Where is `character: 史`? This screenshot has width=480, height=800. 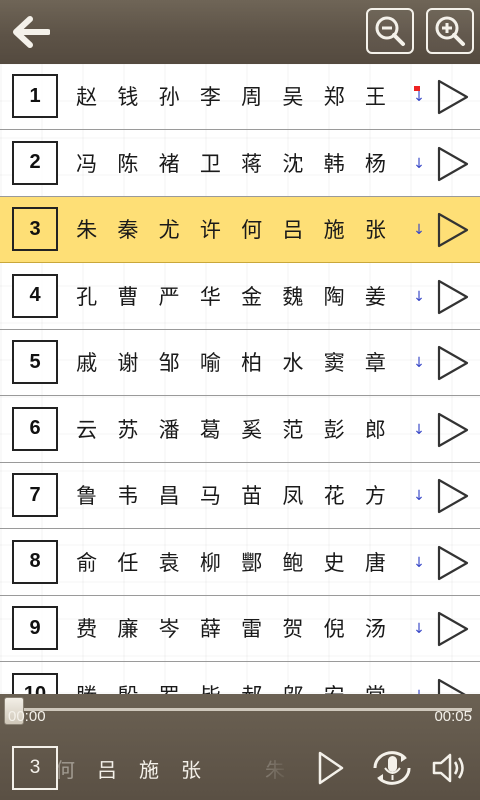
character: 史 is located at coordinates (334, 562).